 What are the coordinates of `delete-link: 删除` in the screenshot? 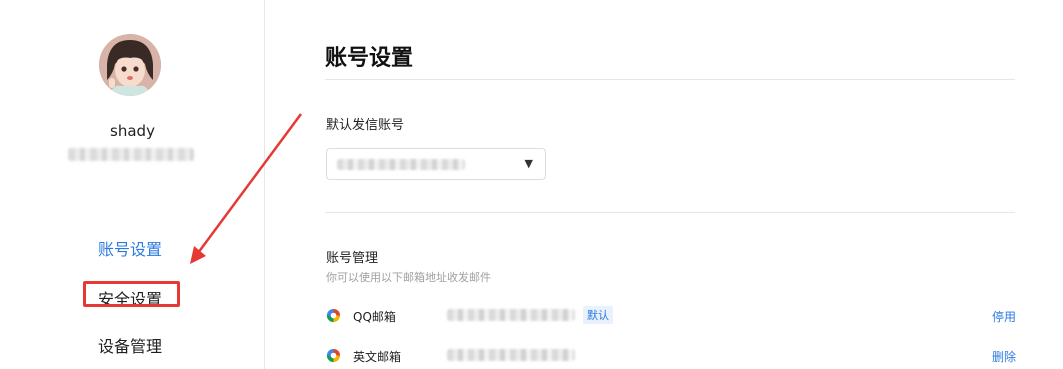 It's located at (1004, 356).